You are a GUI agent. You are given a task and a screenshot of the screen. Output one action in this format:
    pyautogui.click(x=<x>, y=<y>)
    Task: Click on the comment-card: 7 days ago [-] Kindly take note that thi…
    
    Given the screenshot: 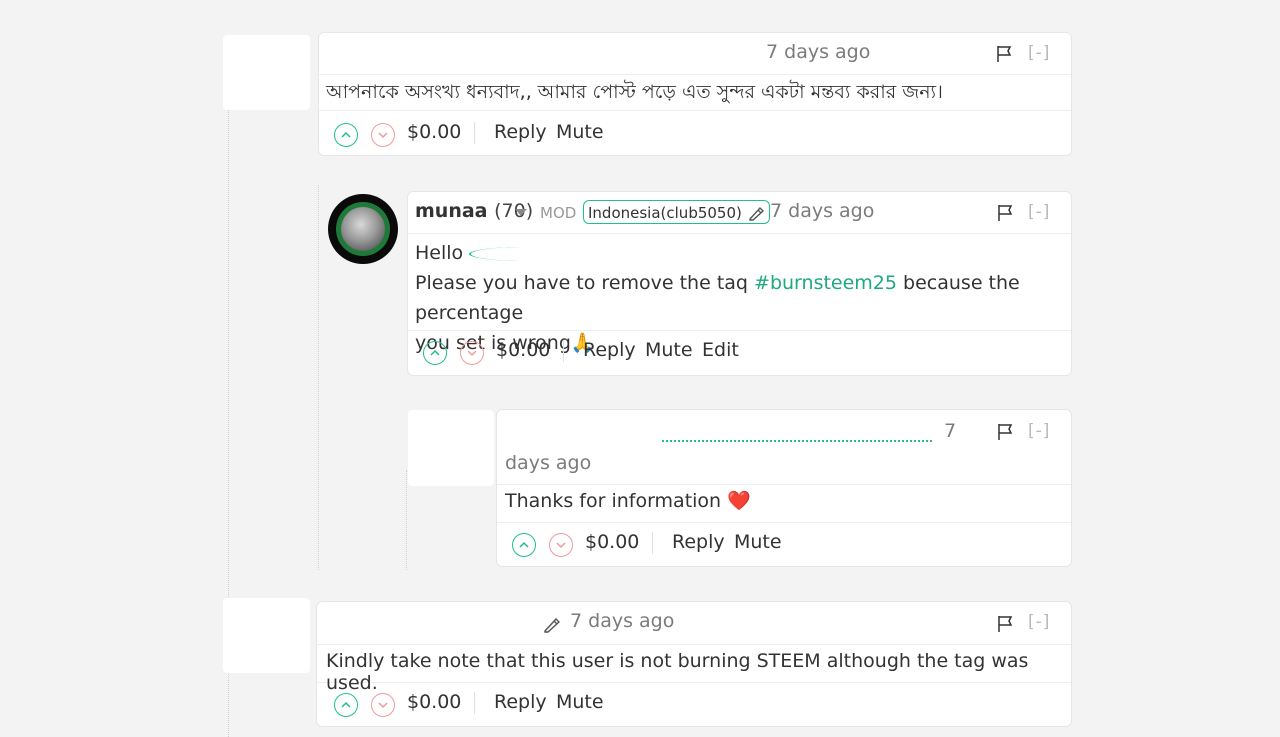 What is the action you would take?
    pyautogui.click(x=694, y=664)
    